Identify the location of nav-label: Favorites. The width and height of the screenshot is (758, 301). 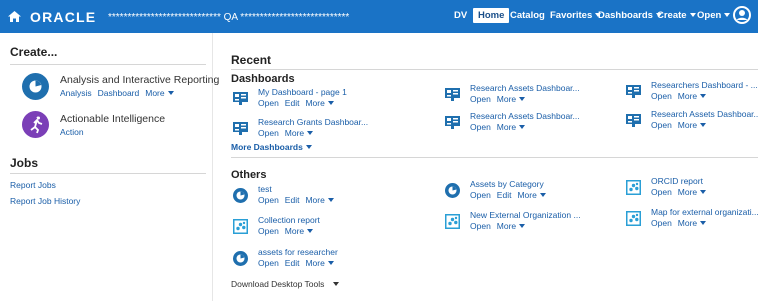
(571, 15).